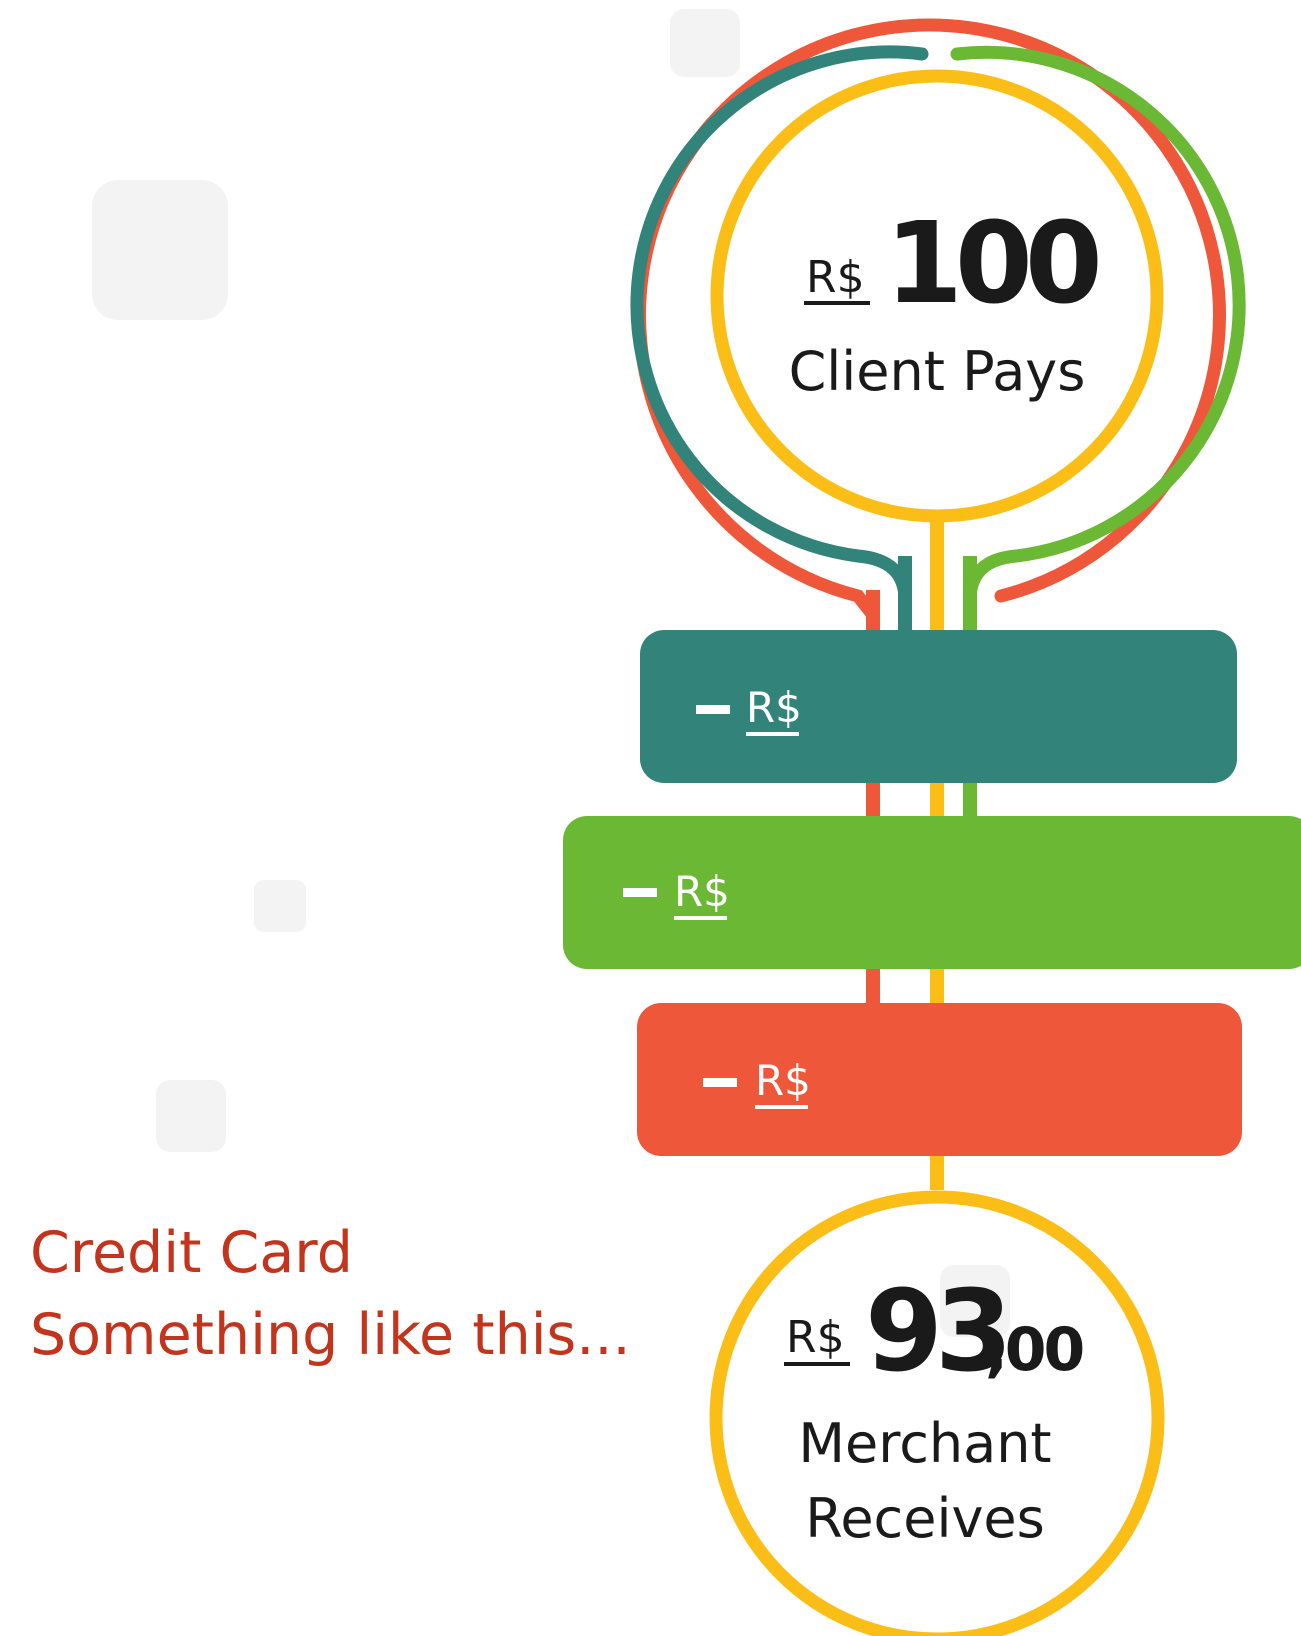 Image resolution: width=1301 pixels, height=1636 pixels. I want to click on red-currency-underline, so click(781, 1107).